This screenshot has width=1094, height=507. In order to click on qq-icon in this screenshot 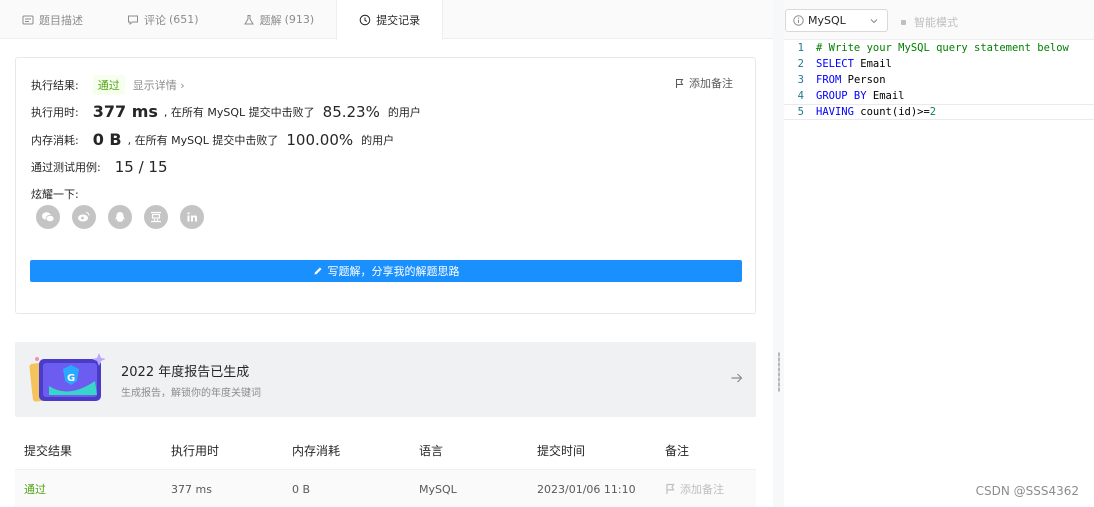, I will do `click(120, 217)`.